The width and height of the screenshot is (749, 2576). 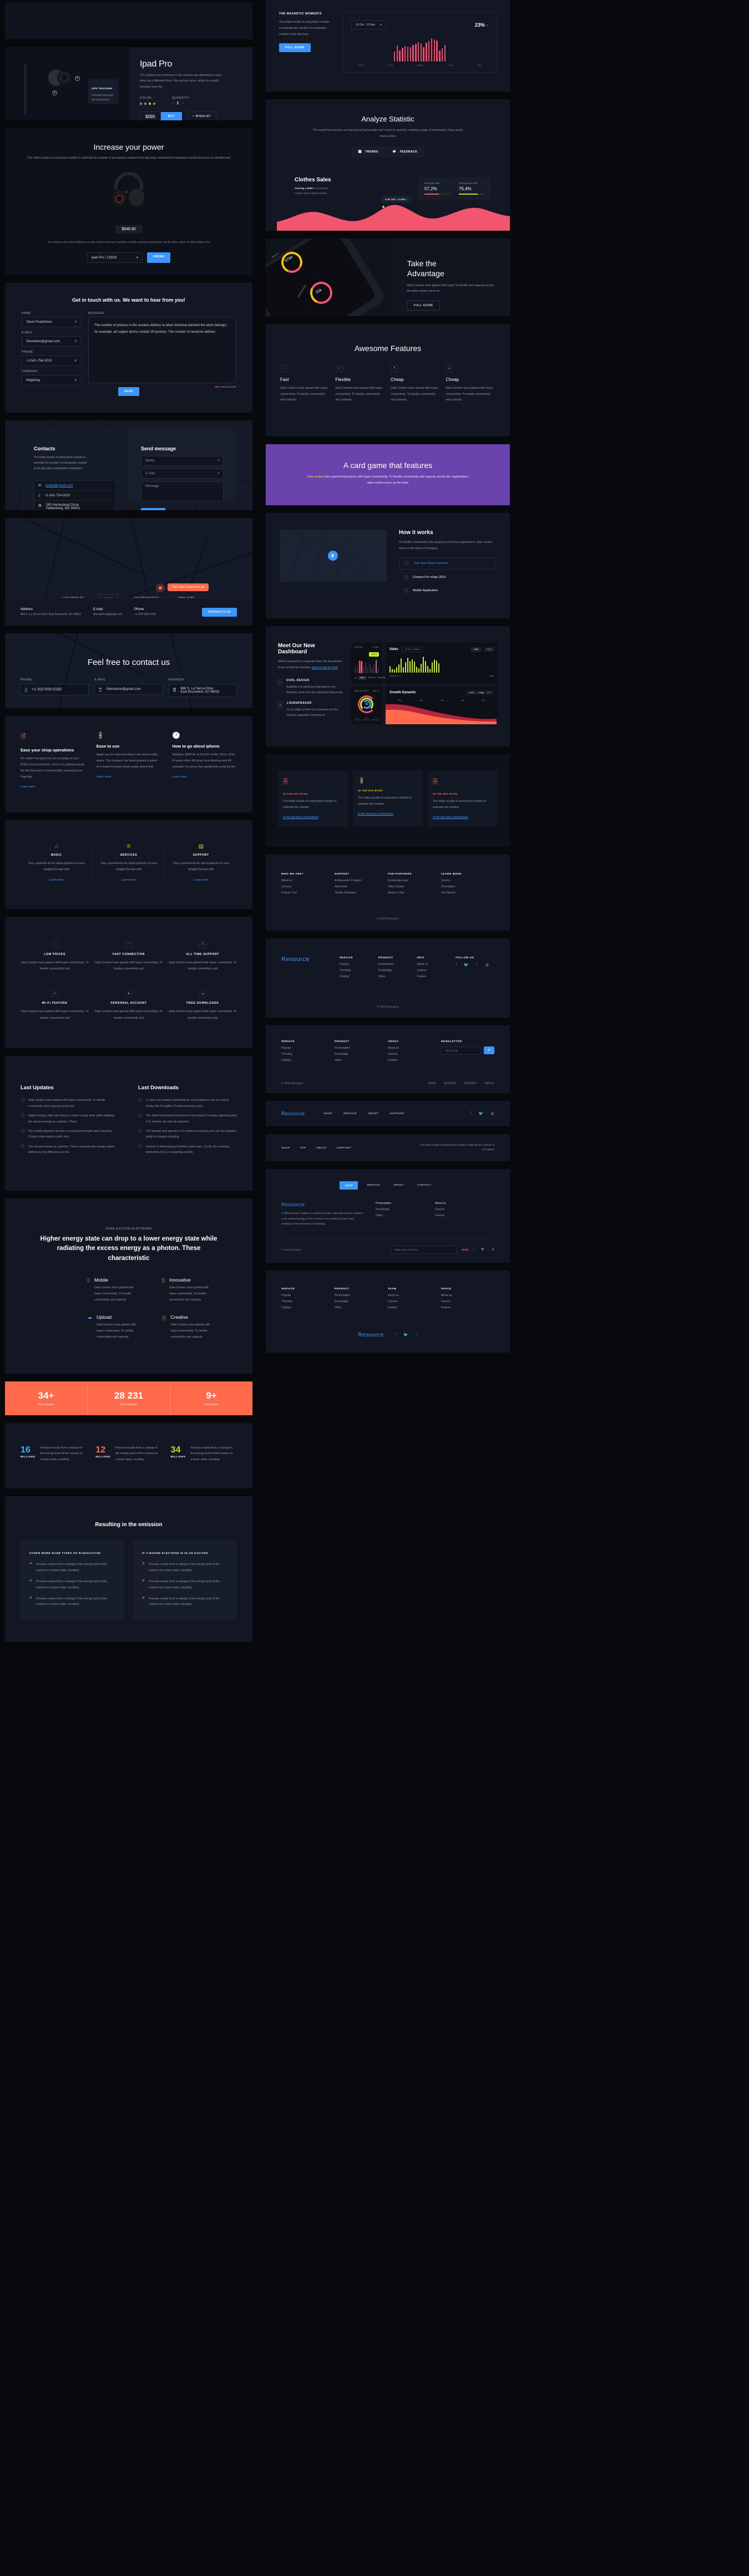 What do you see at coordinates (450, 1083) in the screenshot?
I see `footer-nav-service: SERVICE` at bounding box center [450, 1083].